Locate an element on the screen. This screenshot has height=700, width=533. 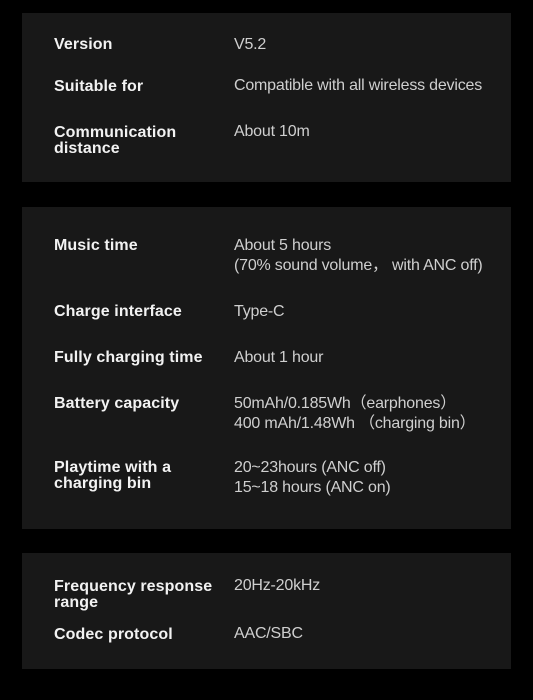
spec-value: About 10m is located at coordinates (272, 131).